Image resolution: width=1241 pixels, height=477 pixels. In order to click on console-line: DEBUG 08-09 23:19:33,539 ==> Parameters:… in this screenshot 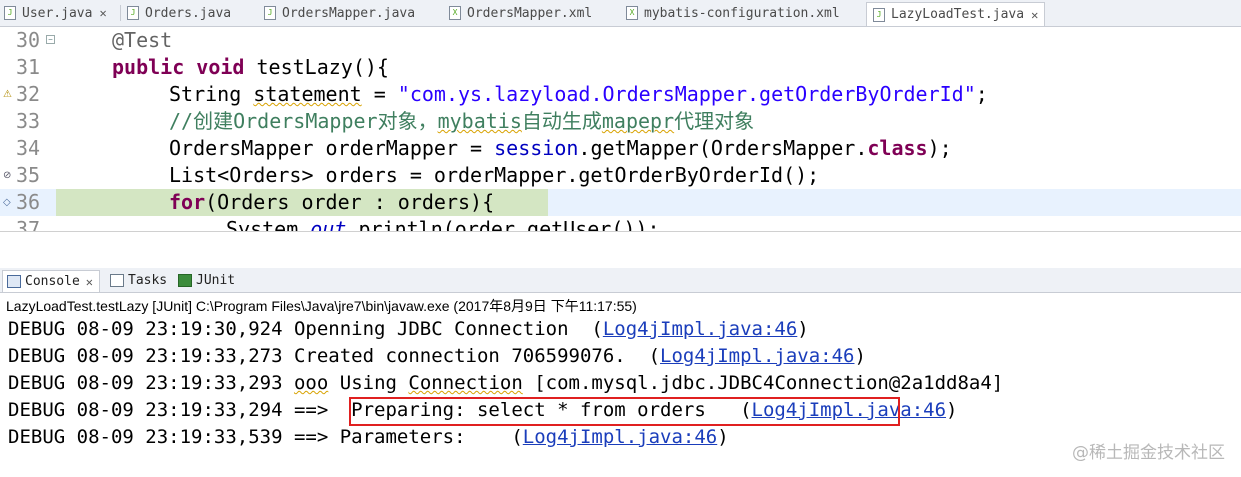, I will do `click(368, 437)`.